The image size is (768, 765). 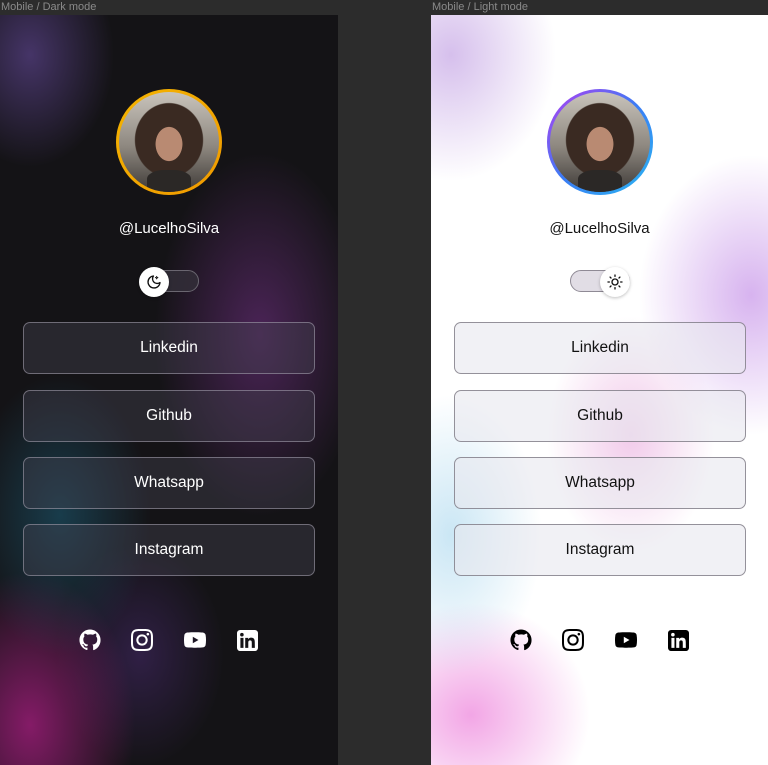 What do you see at coordinates (480, 7) in the screenshot?
I see `frame-label-light: Mobile / Light mode` at bounding box center [480, 7].